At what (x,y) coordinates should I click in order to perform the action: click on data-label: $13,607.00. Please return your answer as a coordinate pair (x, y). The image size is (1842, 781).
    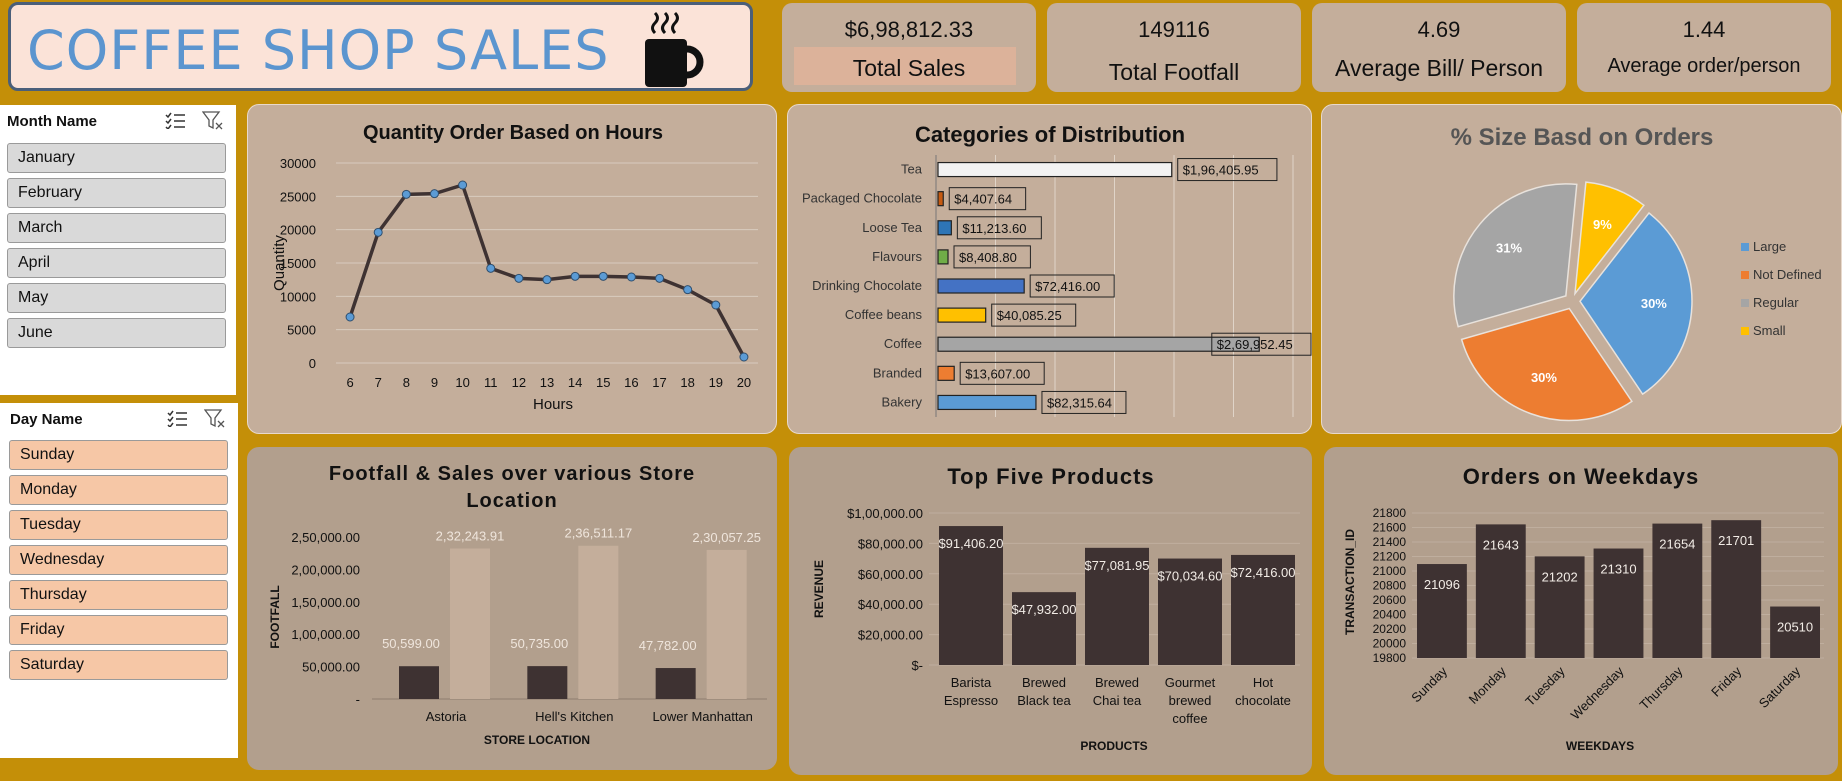
    Looking at the image, I should click on (997, 373).